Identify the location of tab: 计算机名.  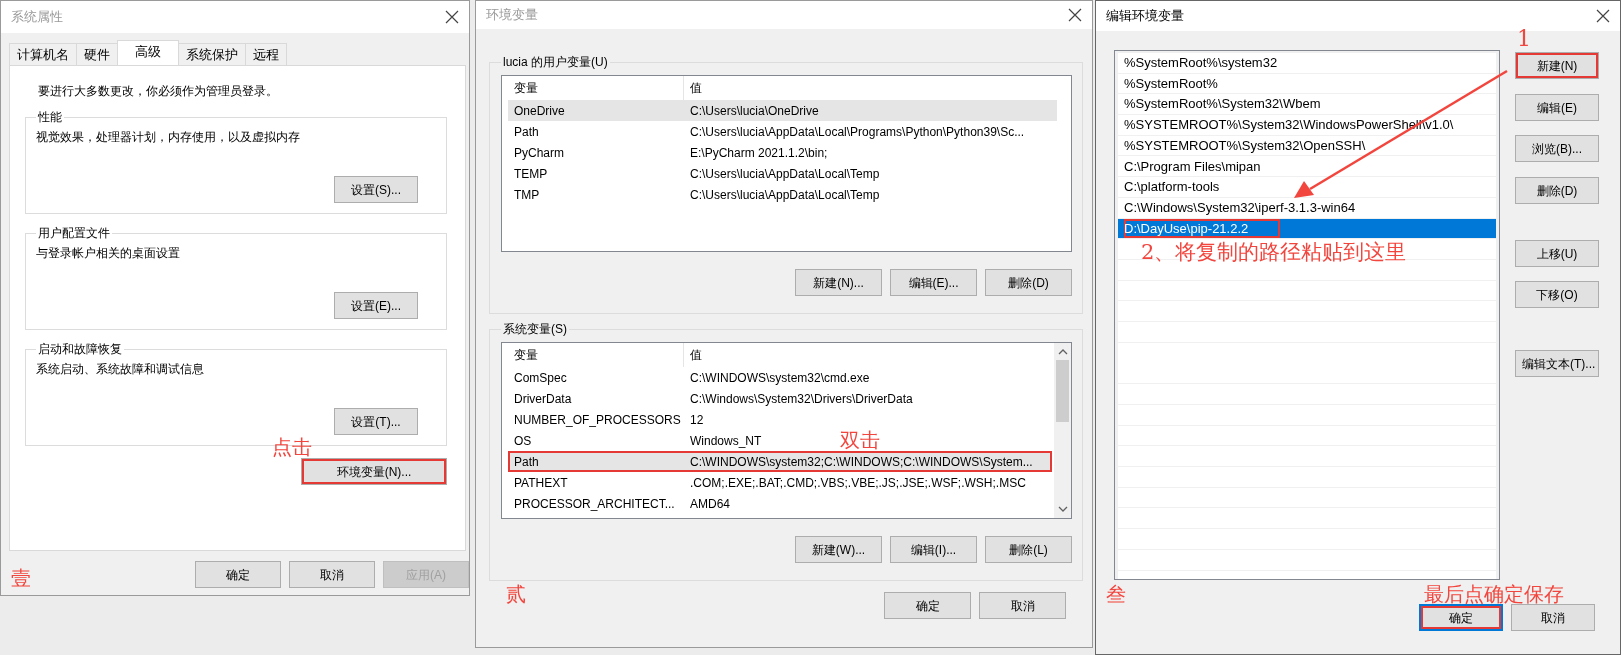
(43, 54).